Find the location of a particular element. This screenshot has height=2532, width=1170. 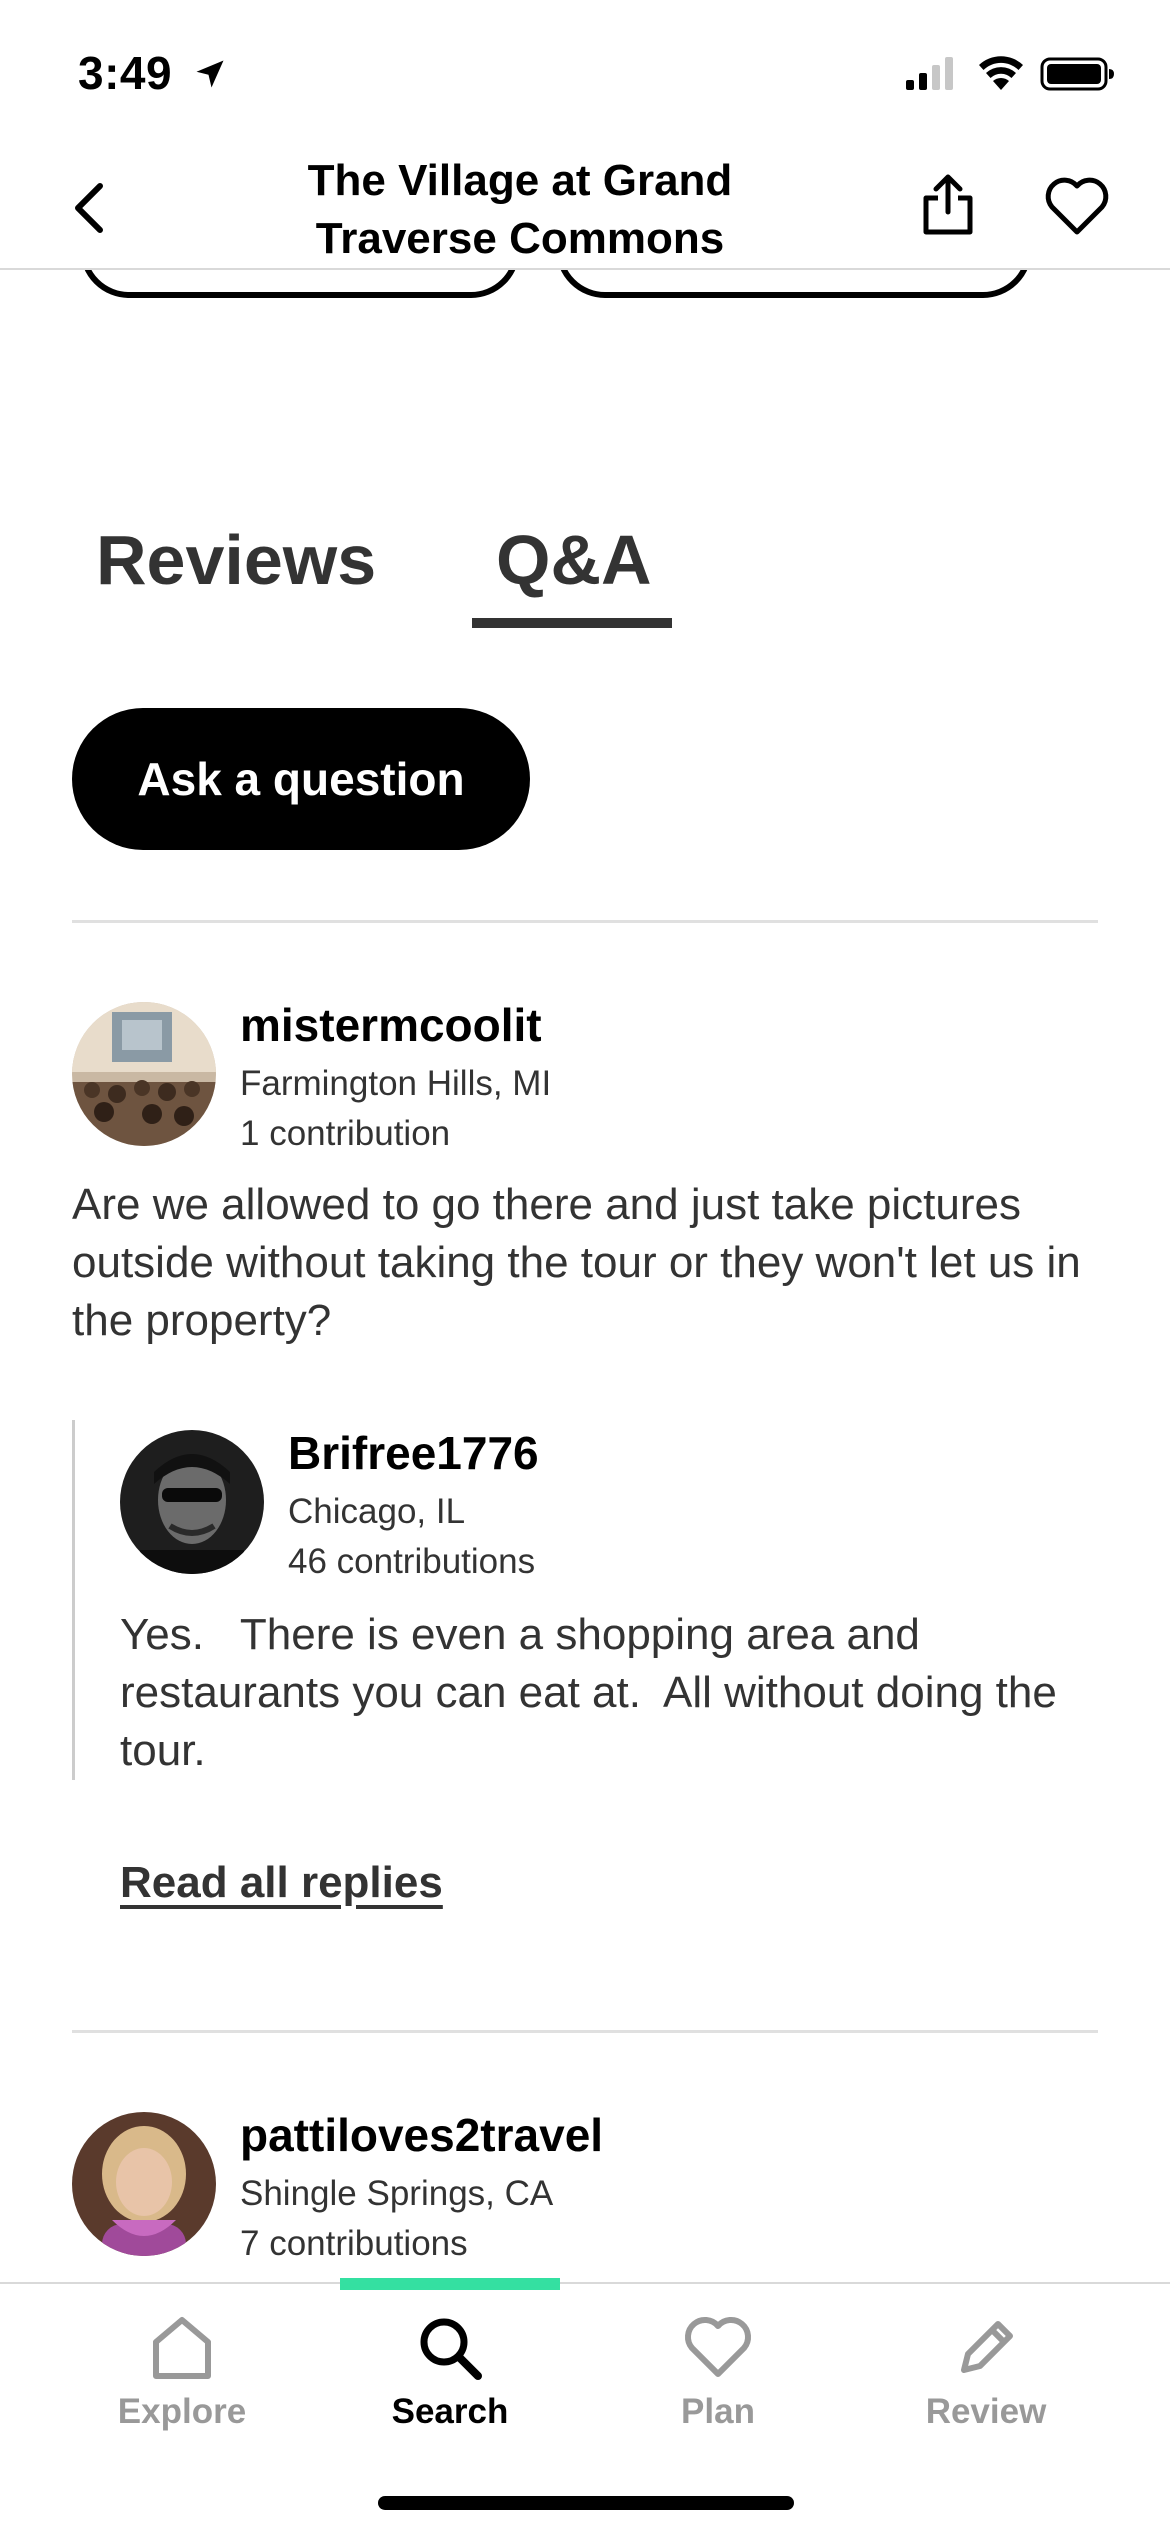

heart-icon is located at coordinates (718, 2347).